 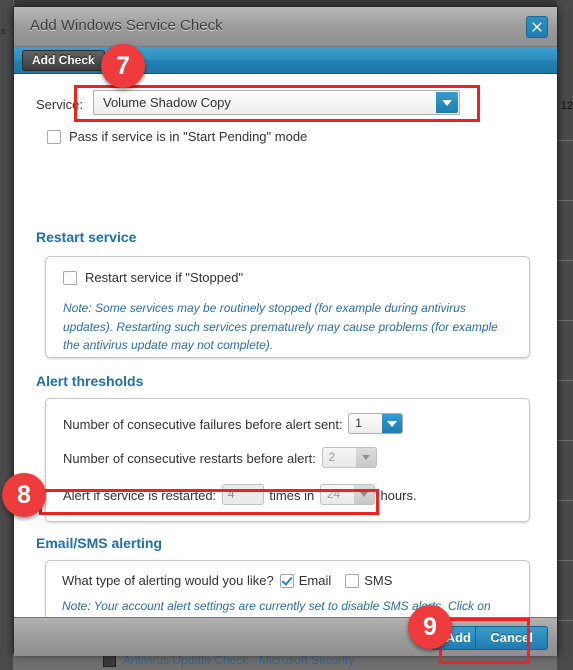 I want to click on email-alert-checkbox, so click(x=286, y=581).